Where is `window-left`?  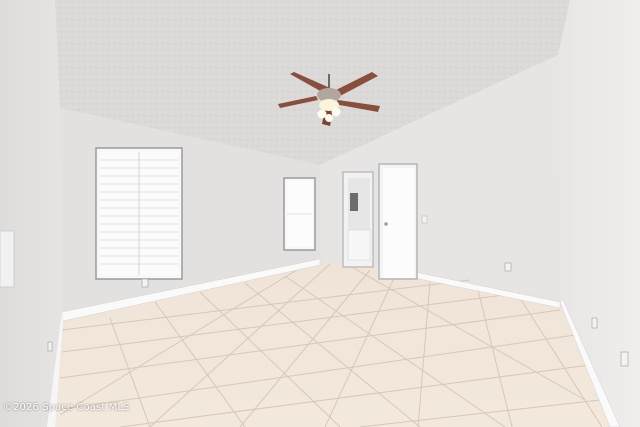
window-left is located at coordinates (139, 213).